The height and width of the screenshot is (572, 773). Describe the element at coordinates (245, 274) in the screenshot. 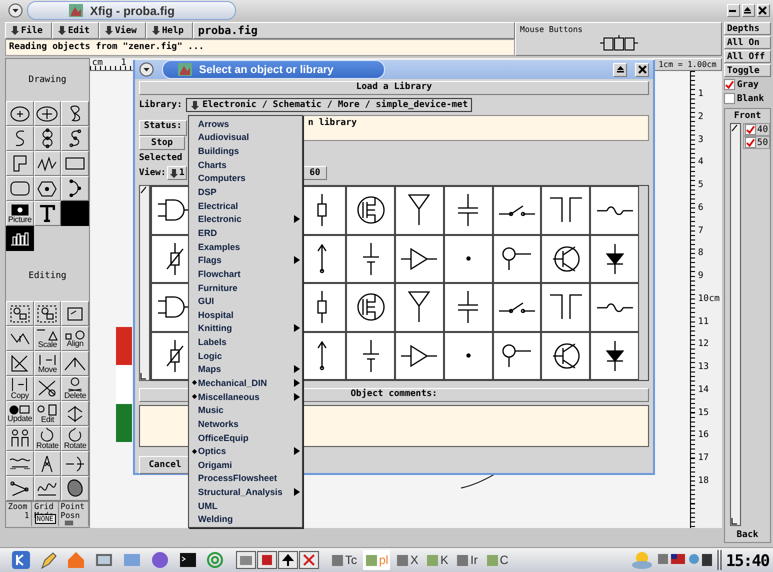

I see `library-menu-item: Flowchart` at that location.